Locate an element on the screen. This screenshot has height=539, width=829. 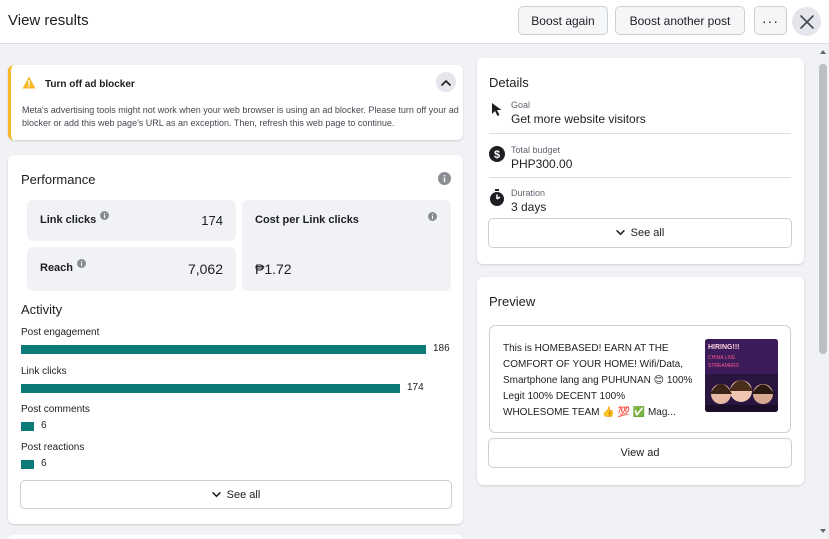
close-icon is located at coordinates (806, 21).